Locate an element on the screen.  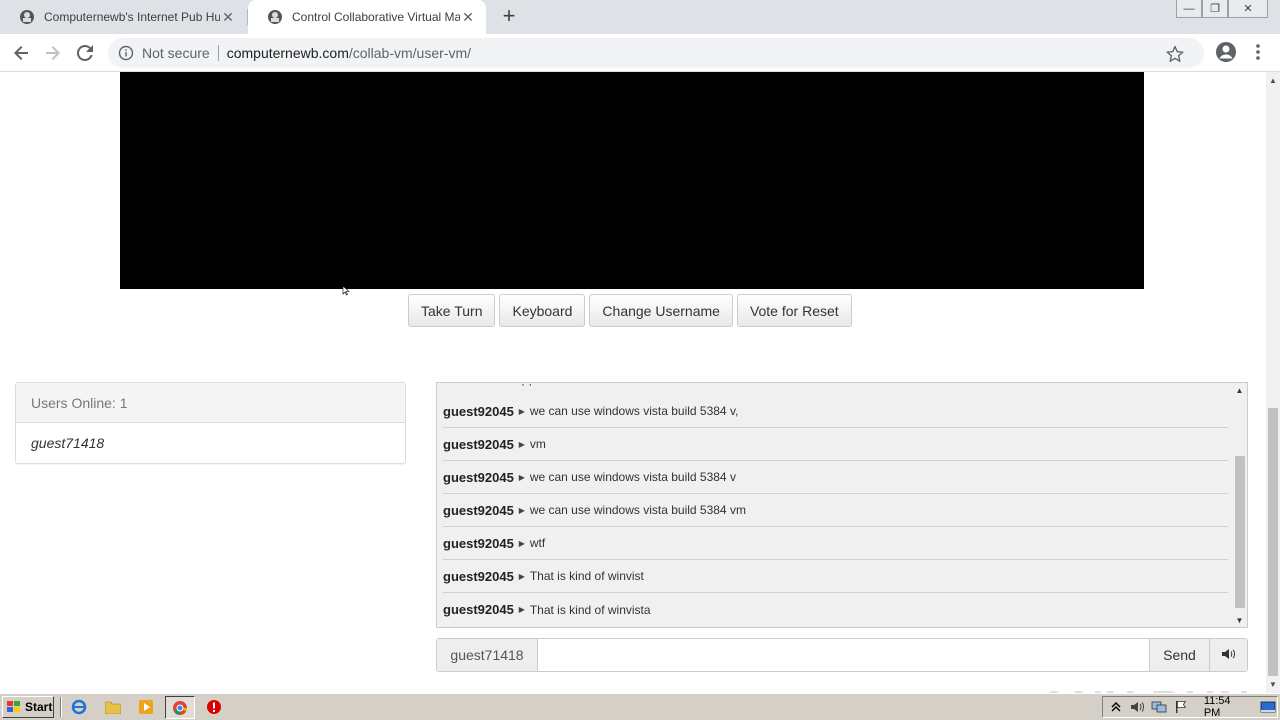
chat-message: guest92045 ▶ That is kind of winvist is located at coordinates (835, 576).